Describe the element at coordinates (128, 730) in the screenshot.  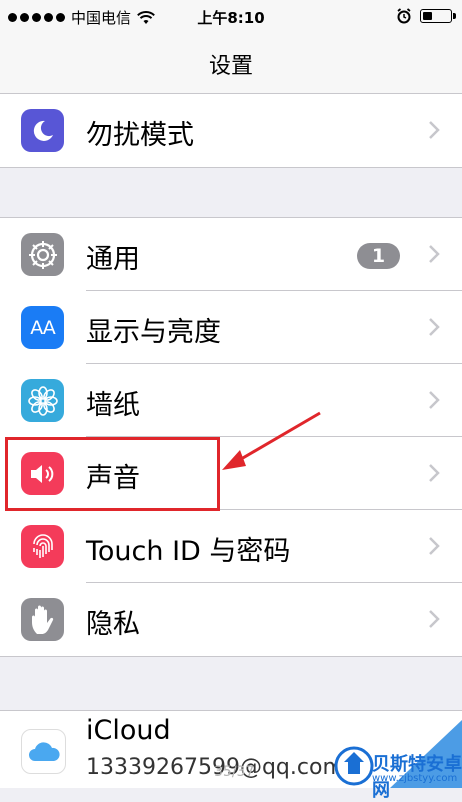
I see `icloud-label: iCloud` at that location.